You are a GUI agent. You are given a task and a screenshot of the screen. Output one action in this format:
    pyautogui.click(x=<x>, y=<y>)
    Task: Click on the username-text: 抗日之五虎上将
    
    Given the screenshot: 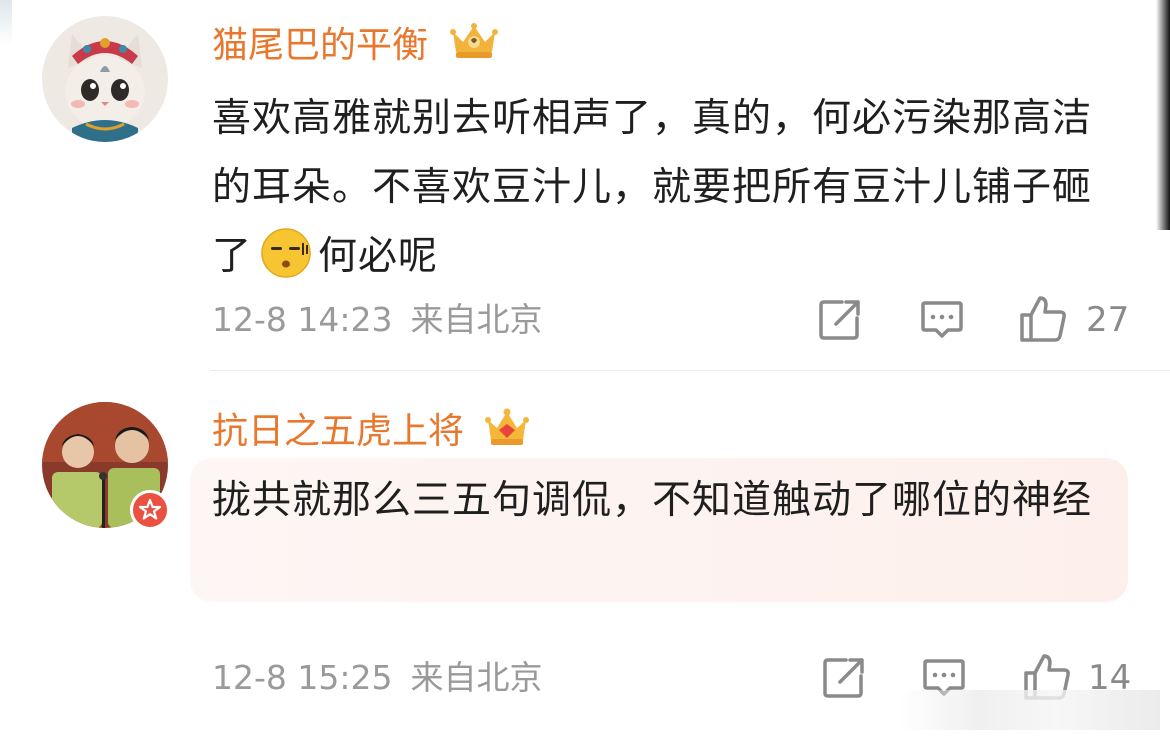 What is the action you would take?
    pyautogui.click(x=338, y=431)
    